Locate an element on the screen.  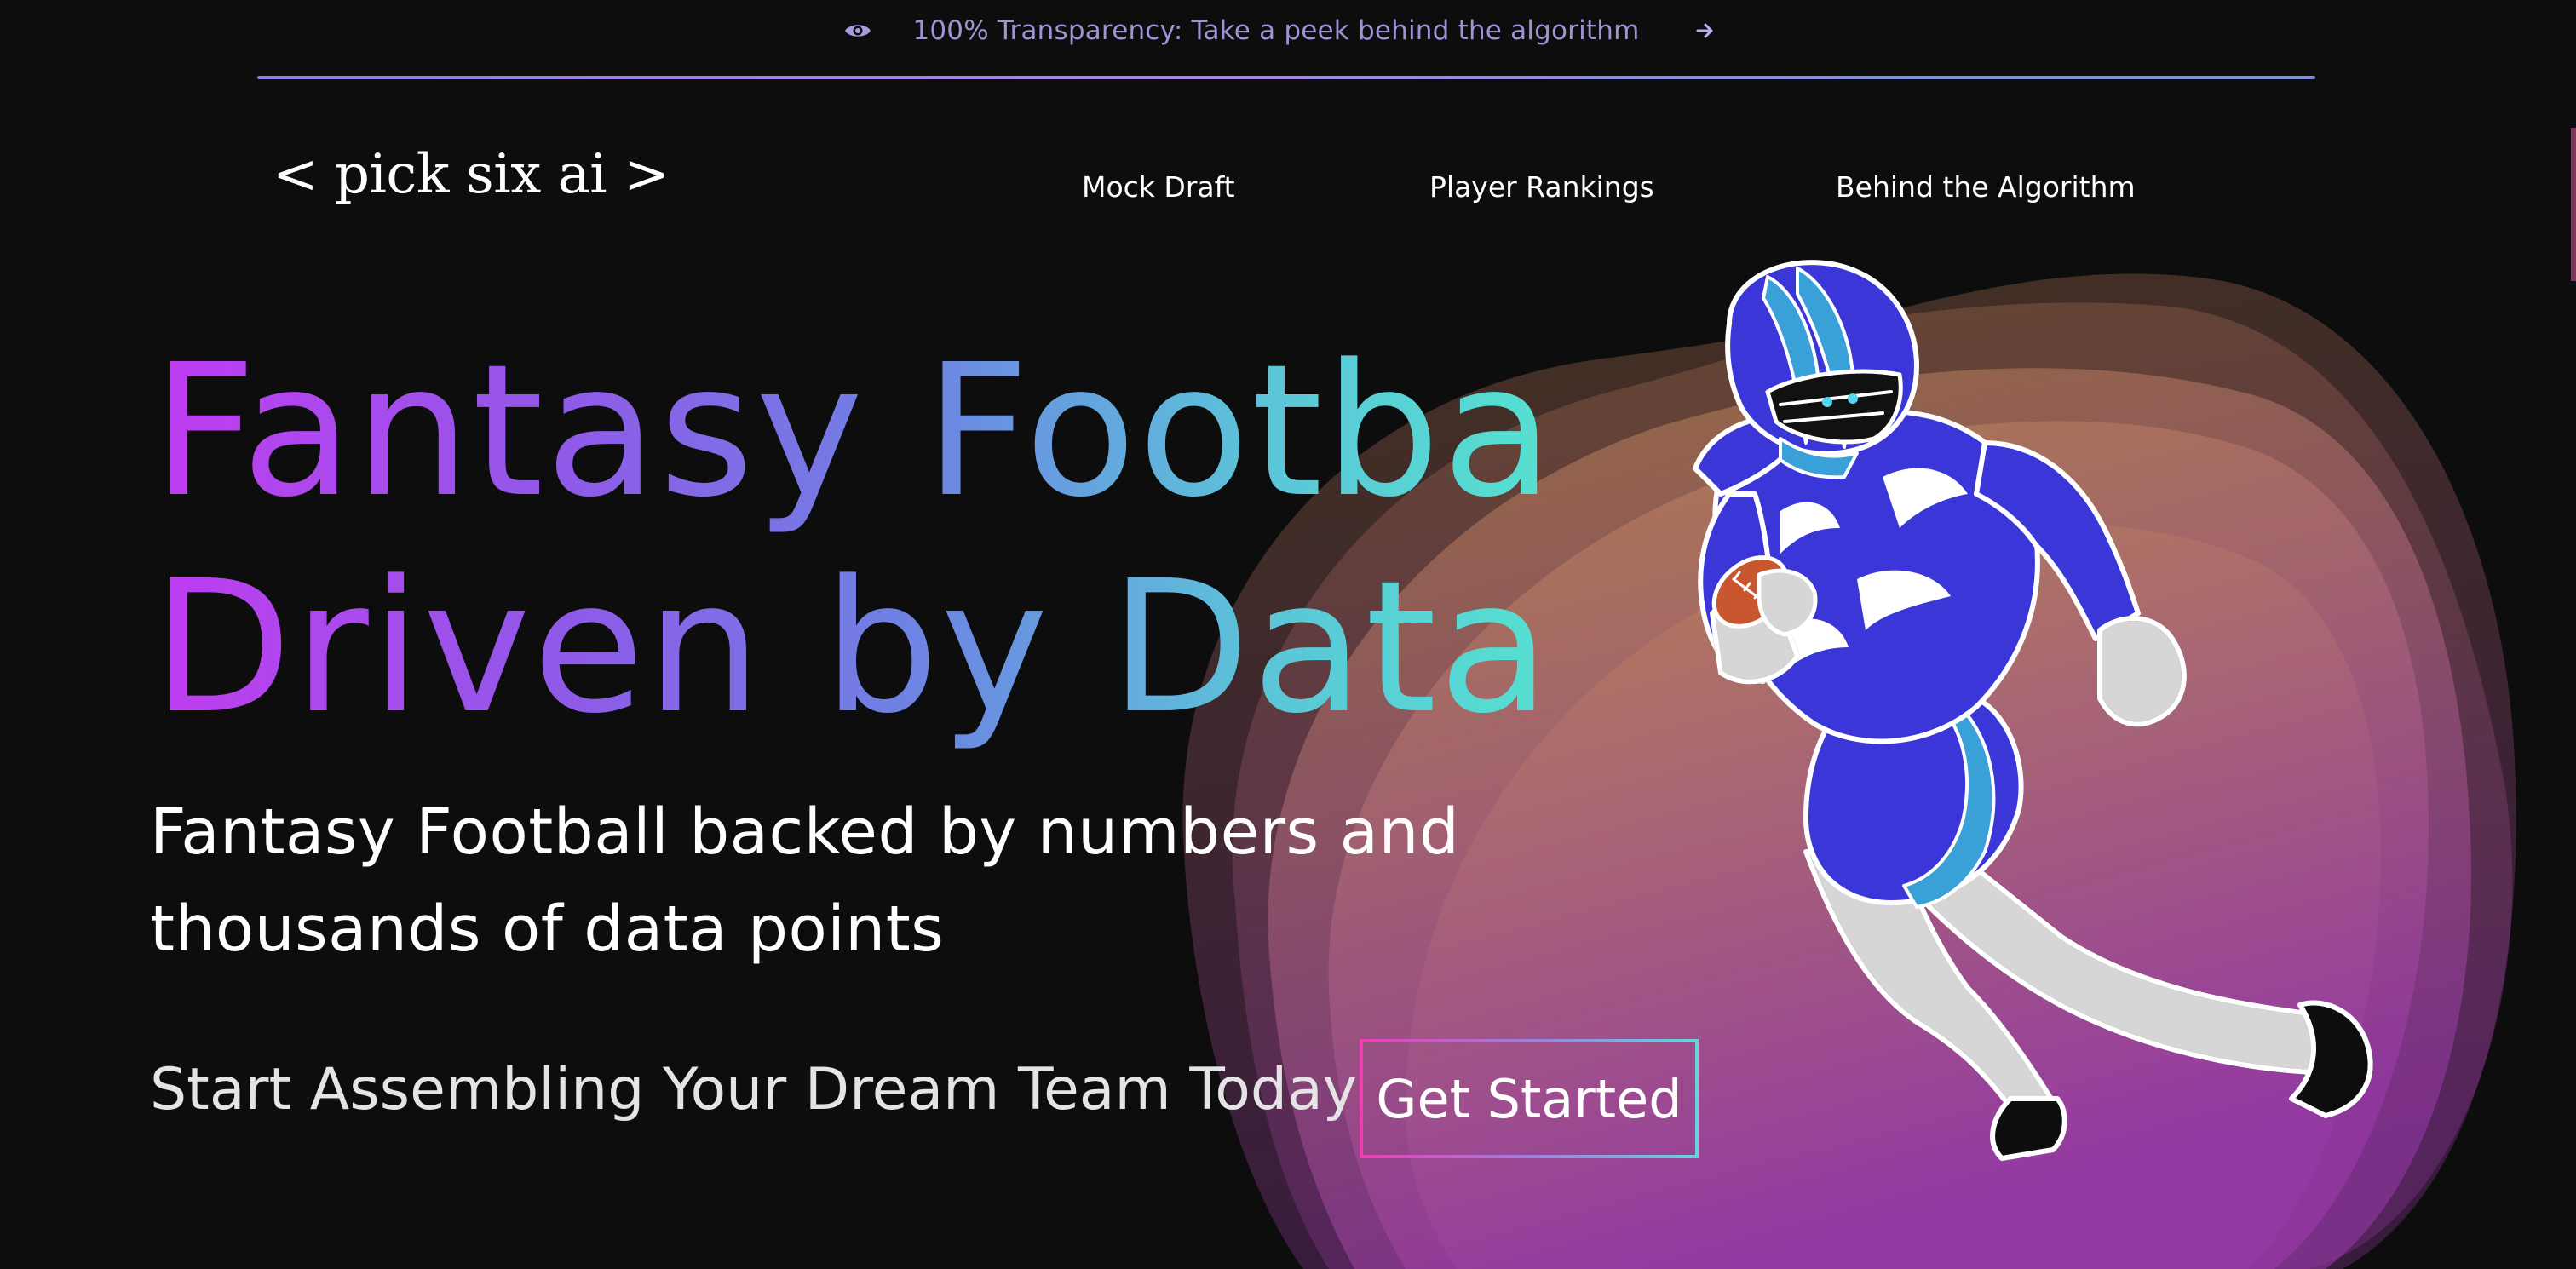
arrow-right-icon is located at coordinates (1705, 30).